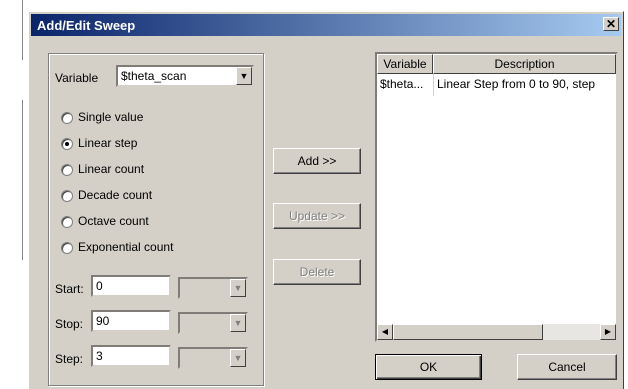 The height and width of the screenshot is (389, 628). What do you see at coordinates (69, 359) in the screenshot?
I see `step-label: Step:` at bounding box center [69, 359].